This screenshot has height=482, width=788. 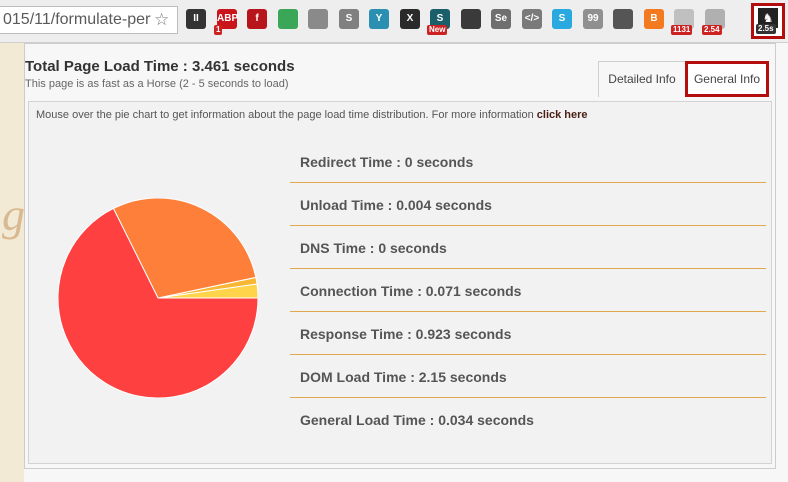 What do you see at coordinates (623, 19) in the screenshot?
I see `note-icon` at bounding box center [623, 19].